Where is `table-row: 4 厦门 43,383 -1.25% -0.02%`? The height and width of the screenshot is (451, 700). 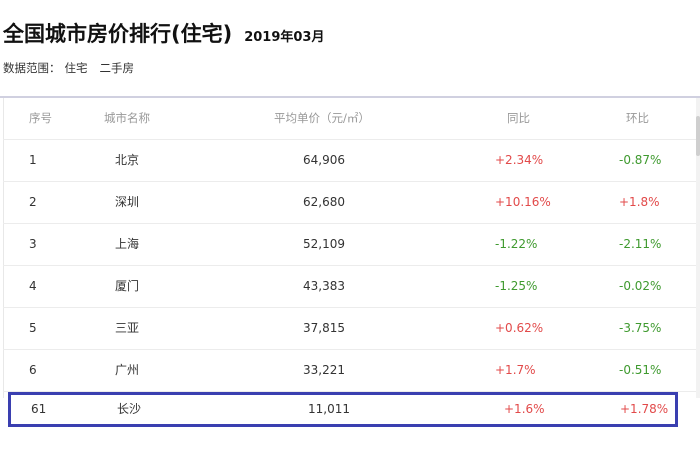
table-row: 4 厦门 43,383 -1.25% -0.02% is located at coordinates (349, 287).